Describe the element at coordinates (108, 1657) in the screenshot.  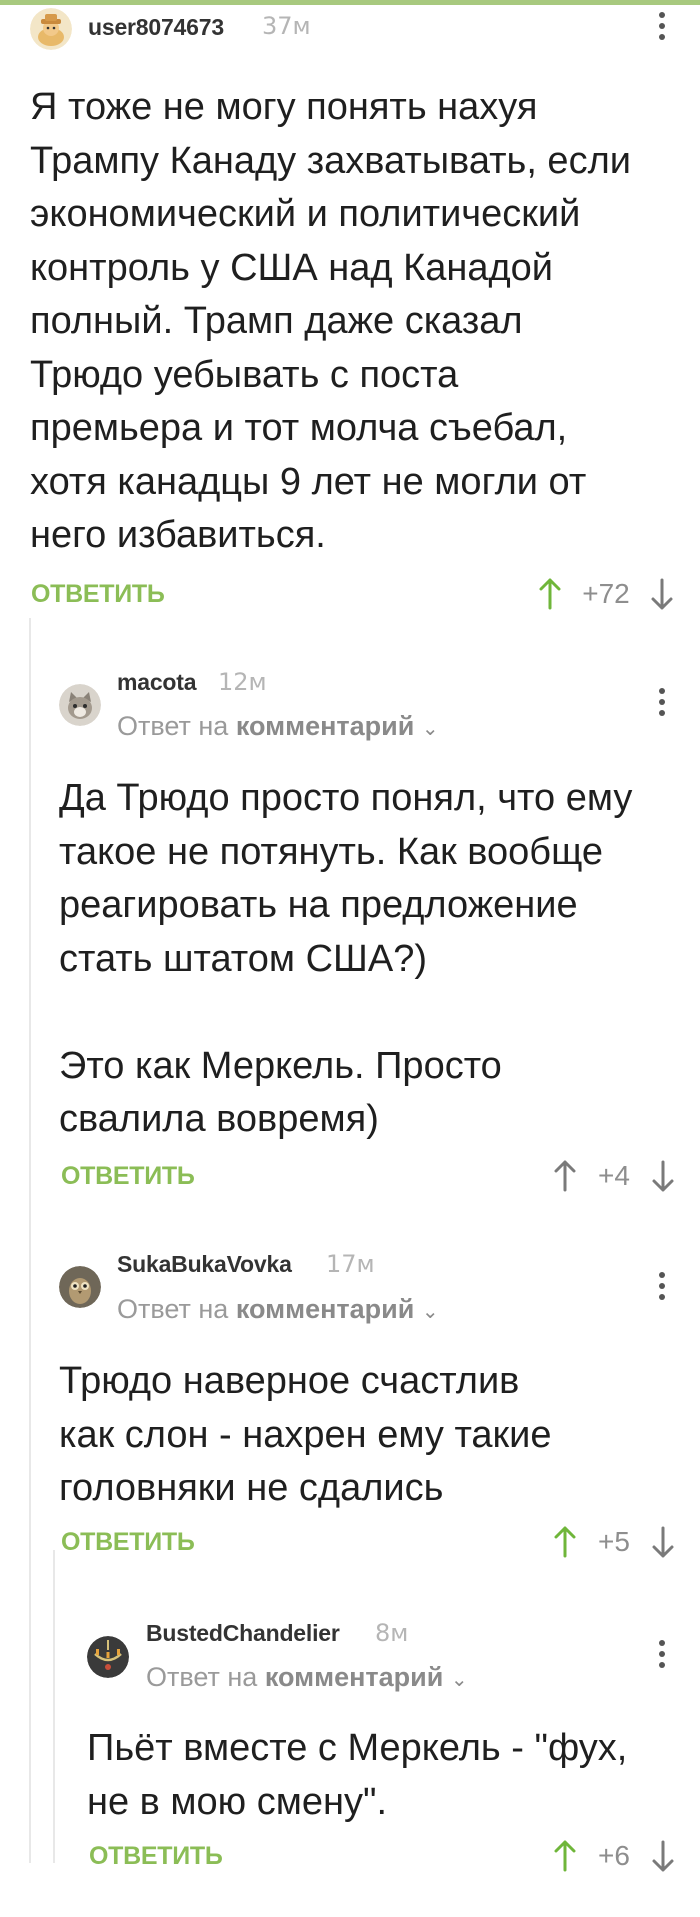
I see `chandelier-avatar-icon` at that location.